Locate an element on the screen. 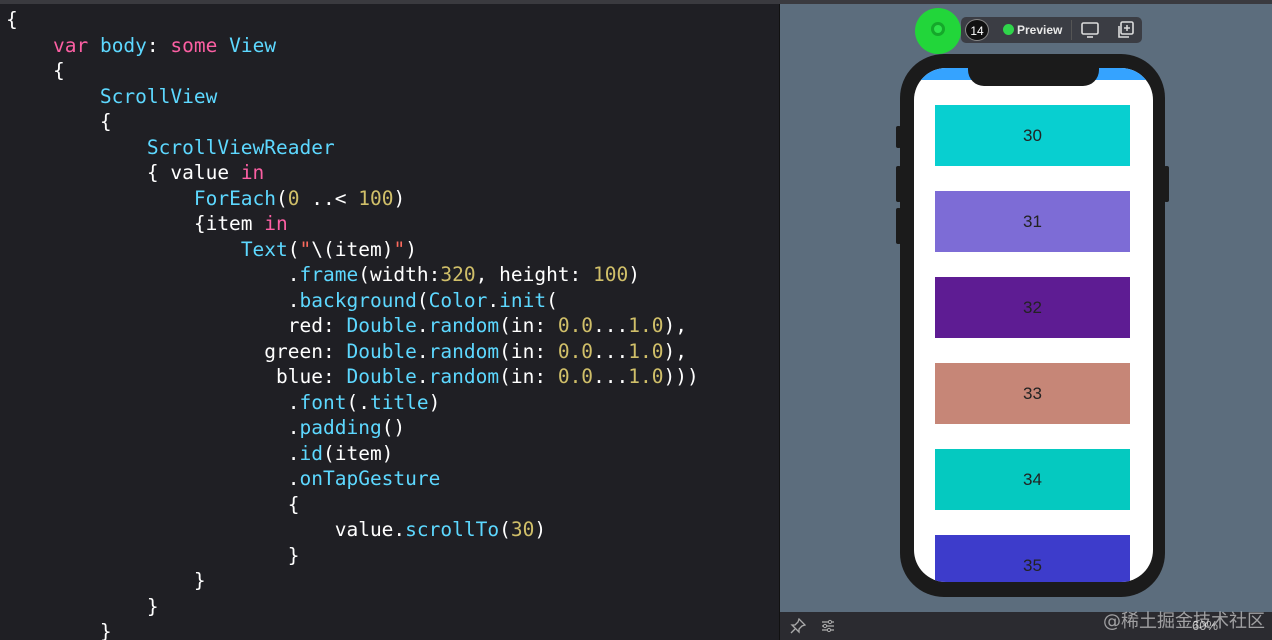 The height and width of the screenshot is (640, 1272). code-line: { value in is located at coordinates (135, 172).